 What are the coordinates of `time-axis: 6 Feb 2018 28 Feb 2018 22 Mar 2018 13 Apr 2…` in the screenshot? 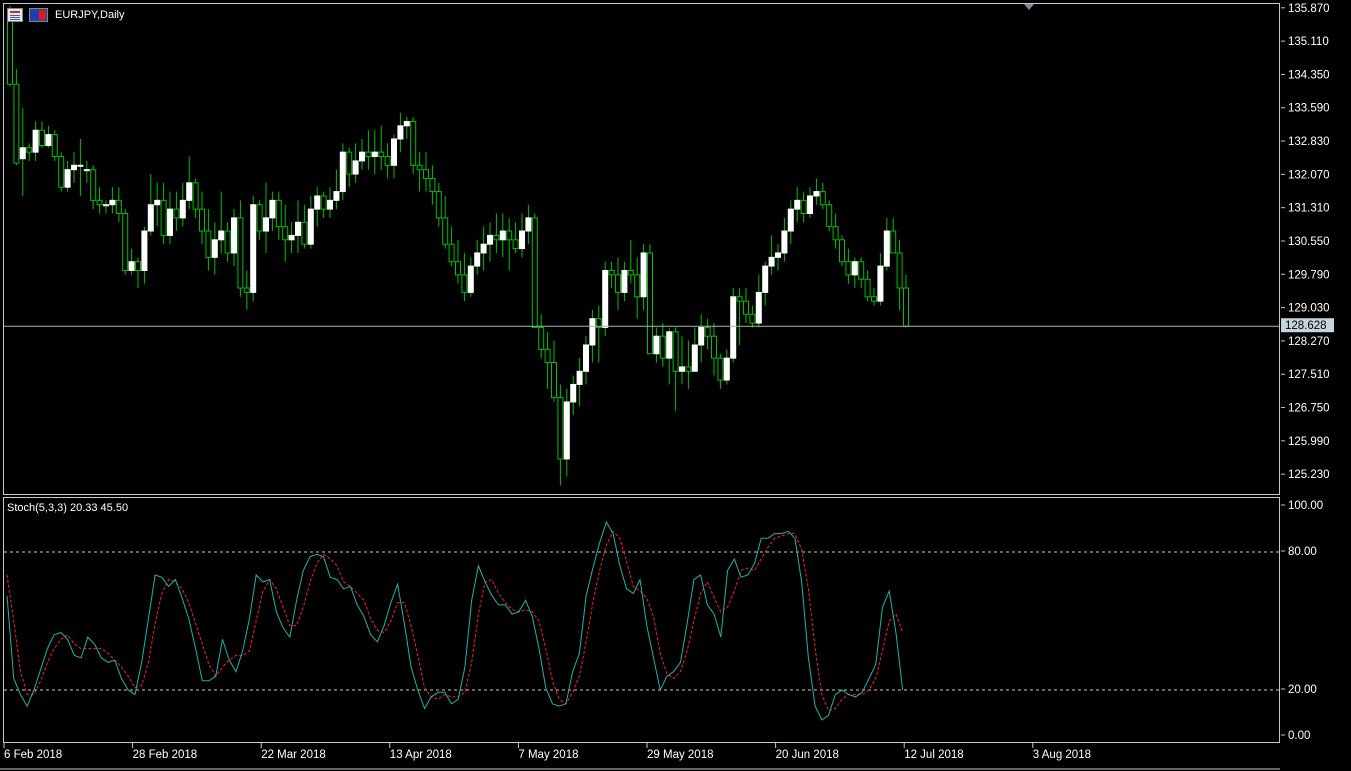 It's located at (640, 756).